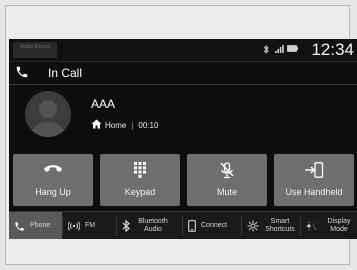 This screenshot has height=270, width=357. What do you see at coordinates (183, 73) in the screenshot?
I see `call-header: In Call` at bounding box center [183, 73].